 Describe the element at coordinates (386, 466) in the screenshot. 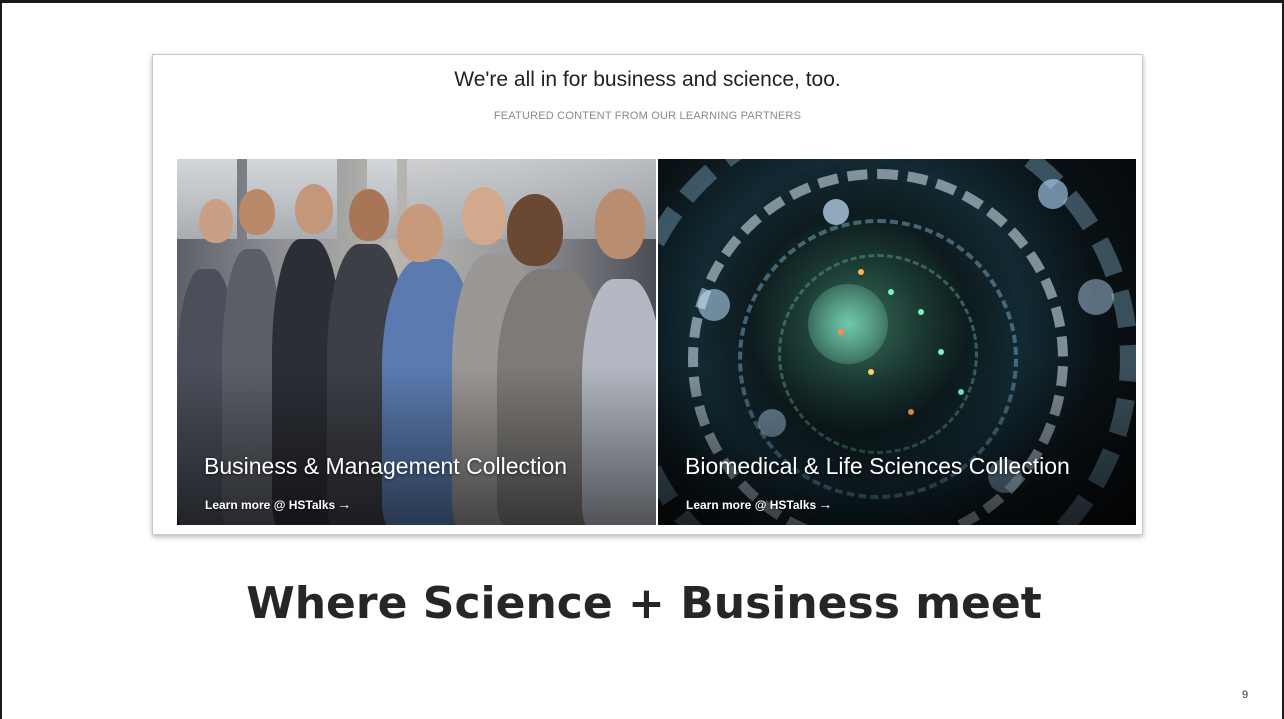

I see `card-title: Business & Management Collection` at that location.